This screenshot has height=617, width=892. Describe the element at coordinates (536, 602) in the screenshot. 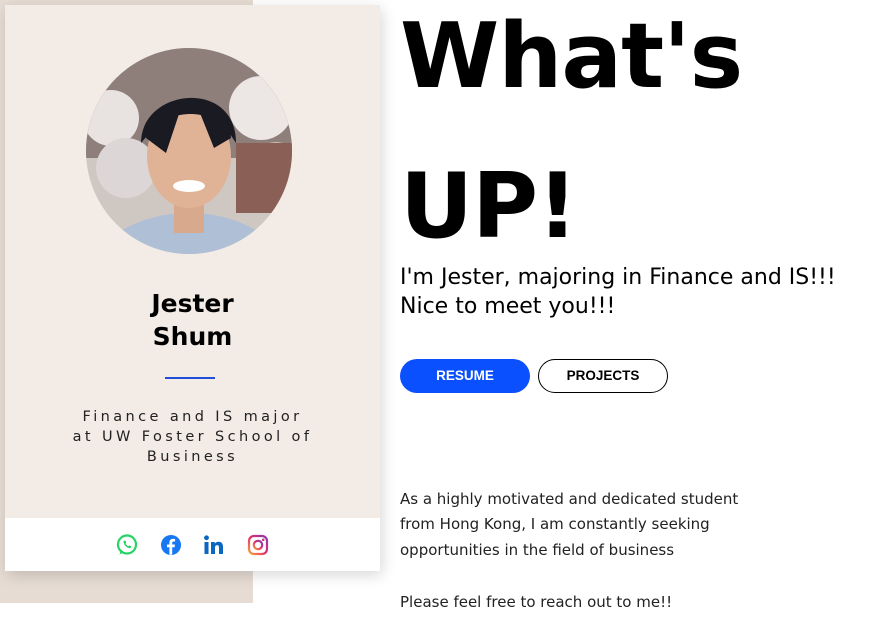

I see `contact-invite-text: Please feel free to reach out to me!!` at that location.